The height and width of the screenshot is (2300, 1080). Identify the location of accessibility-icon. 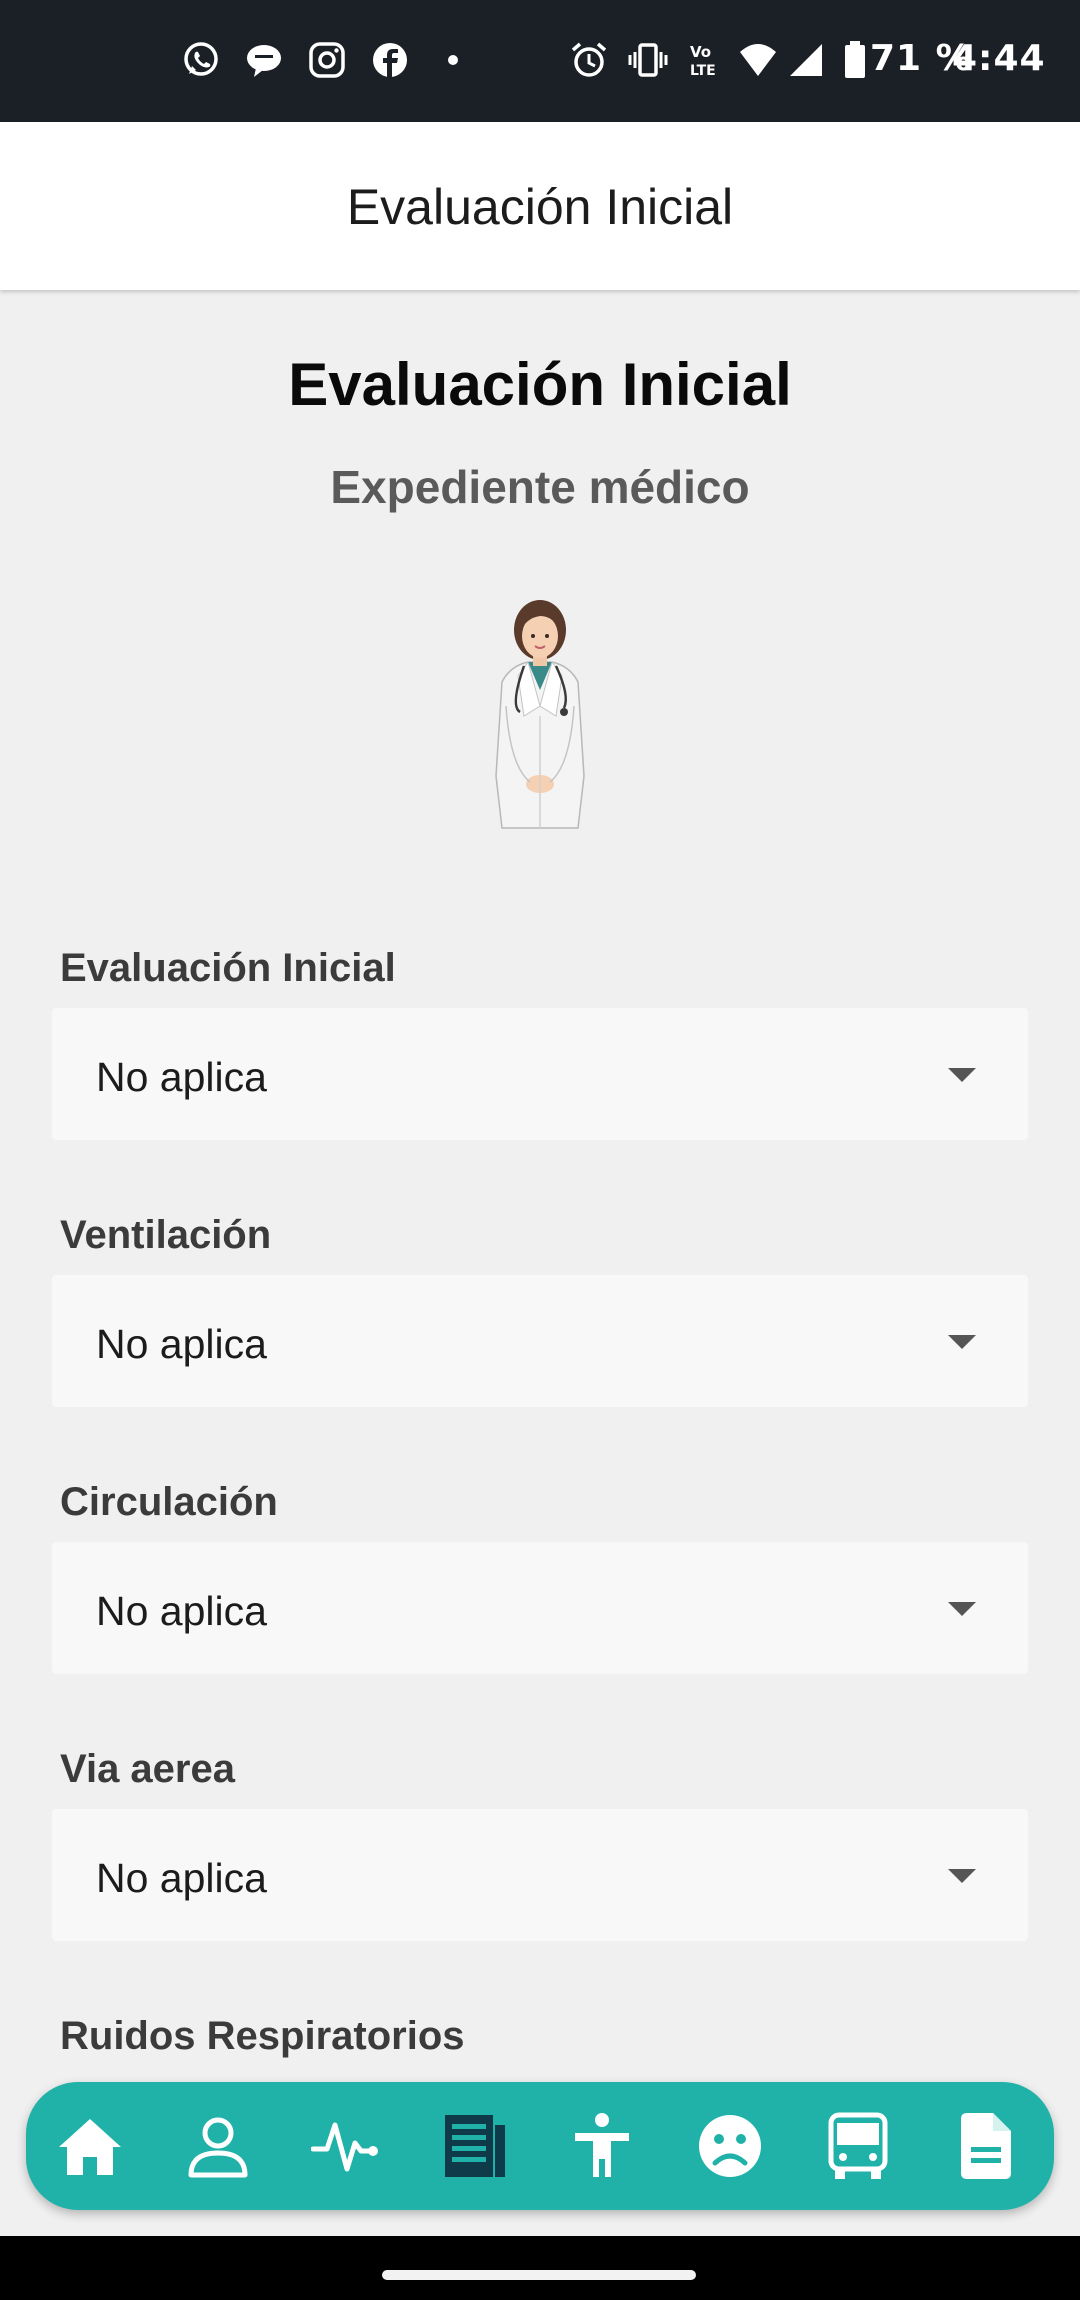
(602, 2145).